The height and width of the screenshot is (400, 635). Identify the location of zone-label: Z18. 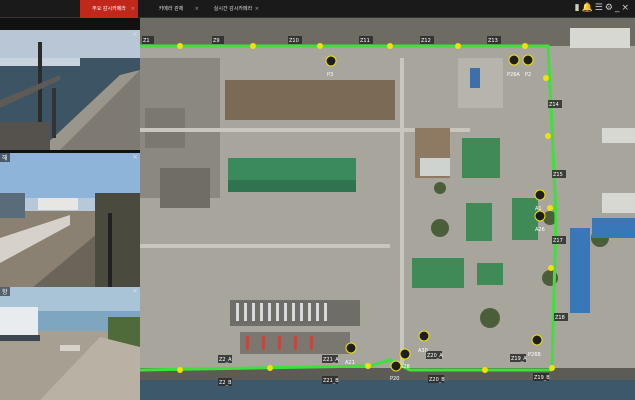
(561, 317).